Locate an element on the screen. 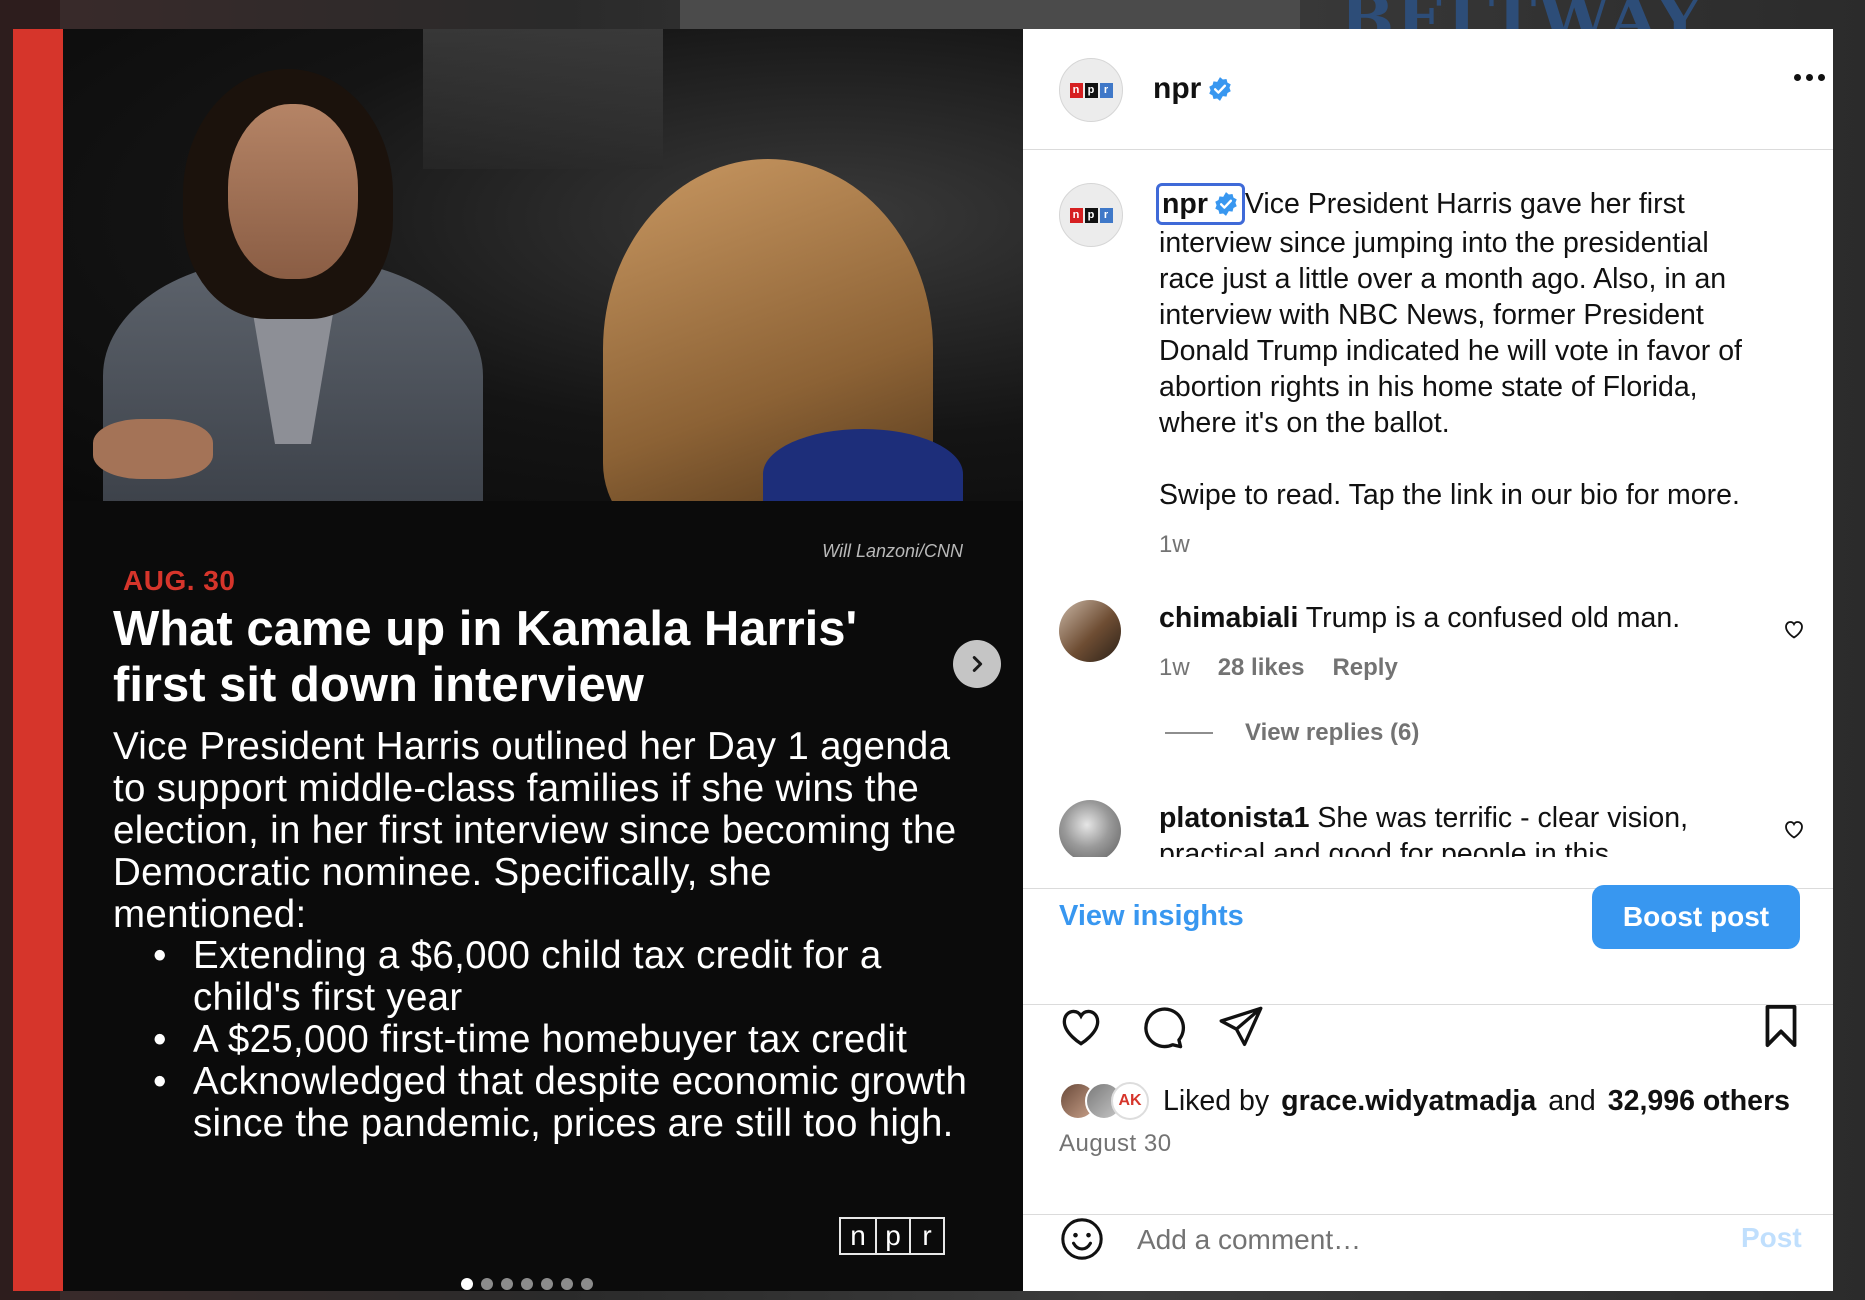 The width and height of the screenshot is (1865, 1300). smiley-icon is located at coordinates (1082, 1239).